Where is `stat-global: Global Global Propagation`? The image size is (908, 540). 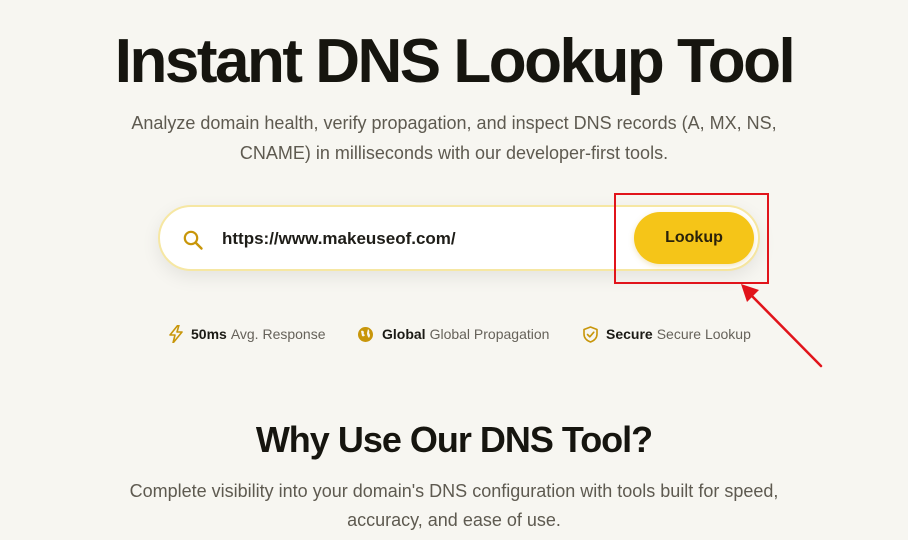 stat-global: Global Global Propagation is located at coordinates (453, 334).